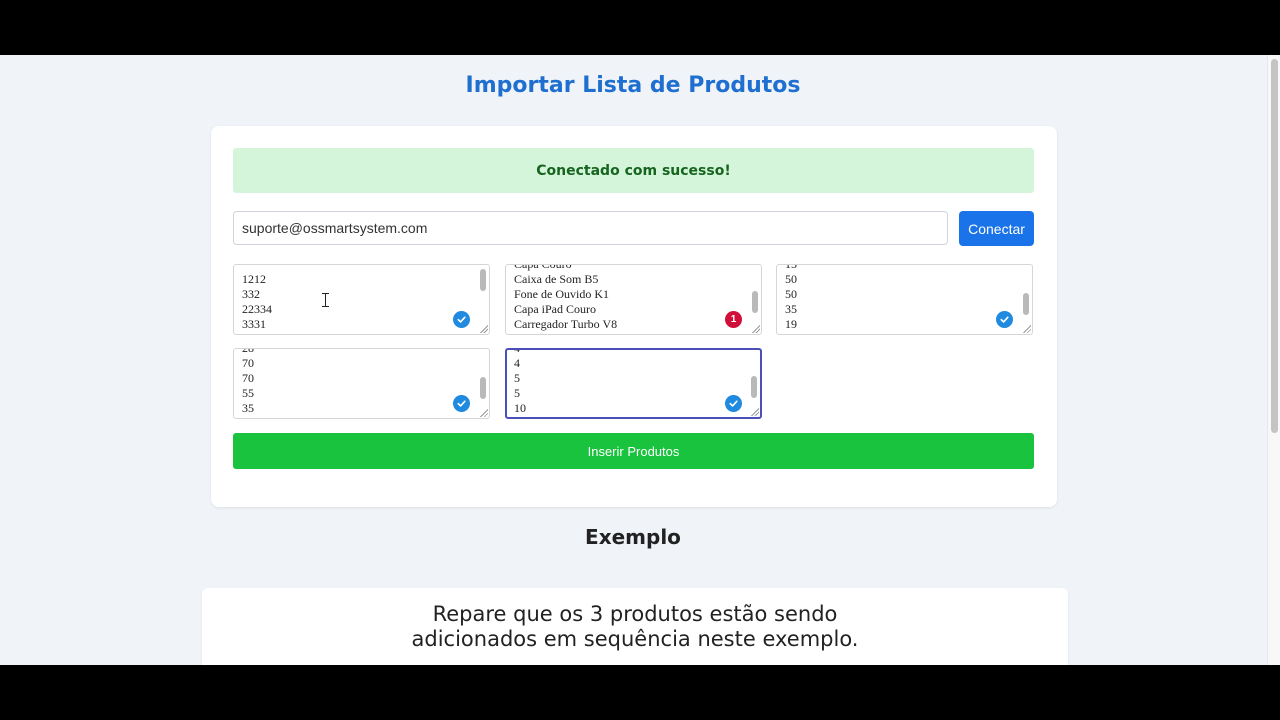 The image size is (1280, 720). I want to click on page-scrollbar-thumb, so click(1274, 246).